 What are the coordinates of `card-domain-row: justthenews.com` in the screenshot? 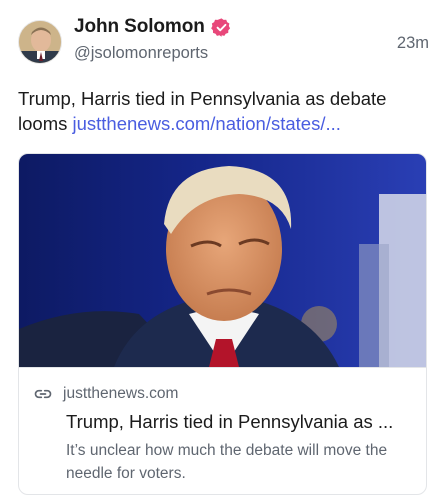 It's located at (105, 394).